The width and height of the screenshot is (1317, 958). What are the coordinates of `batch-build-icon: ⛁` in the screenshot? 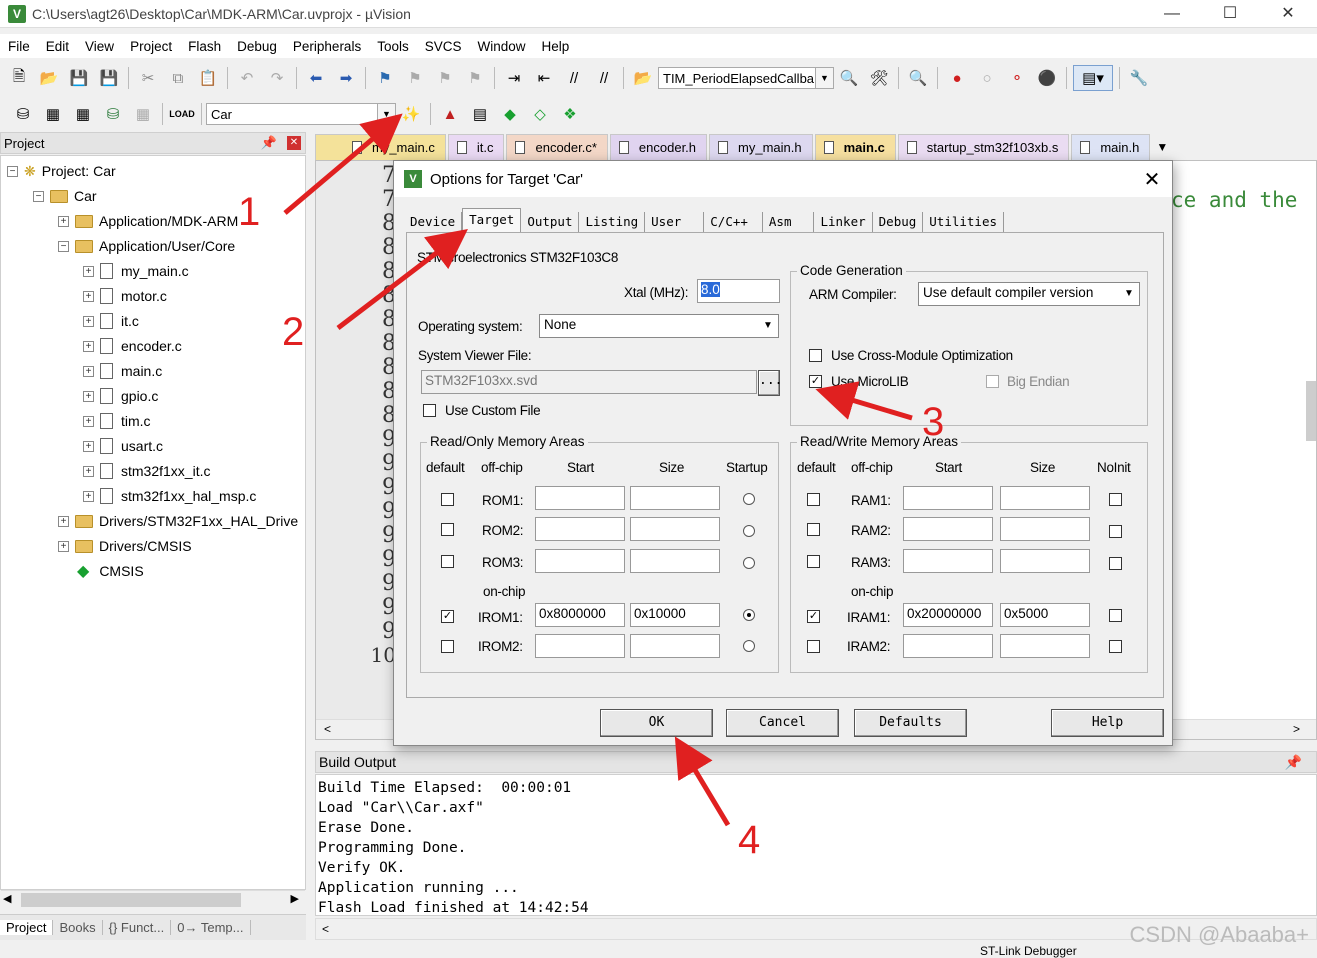 It's located at (113, 114).